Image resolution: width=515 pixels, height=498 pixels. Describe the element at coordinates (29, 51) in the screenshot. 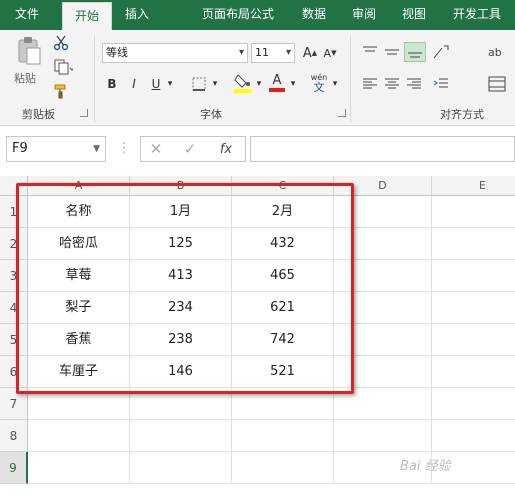

I see `paste-button` at that location.